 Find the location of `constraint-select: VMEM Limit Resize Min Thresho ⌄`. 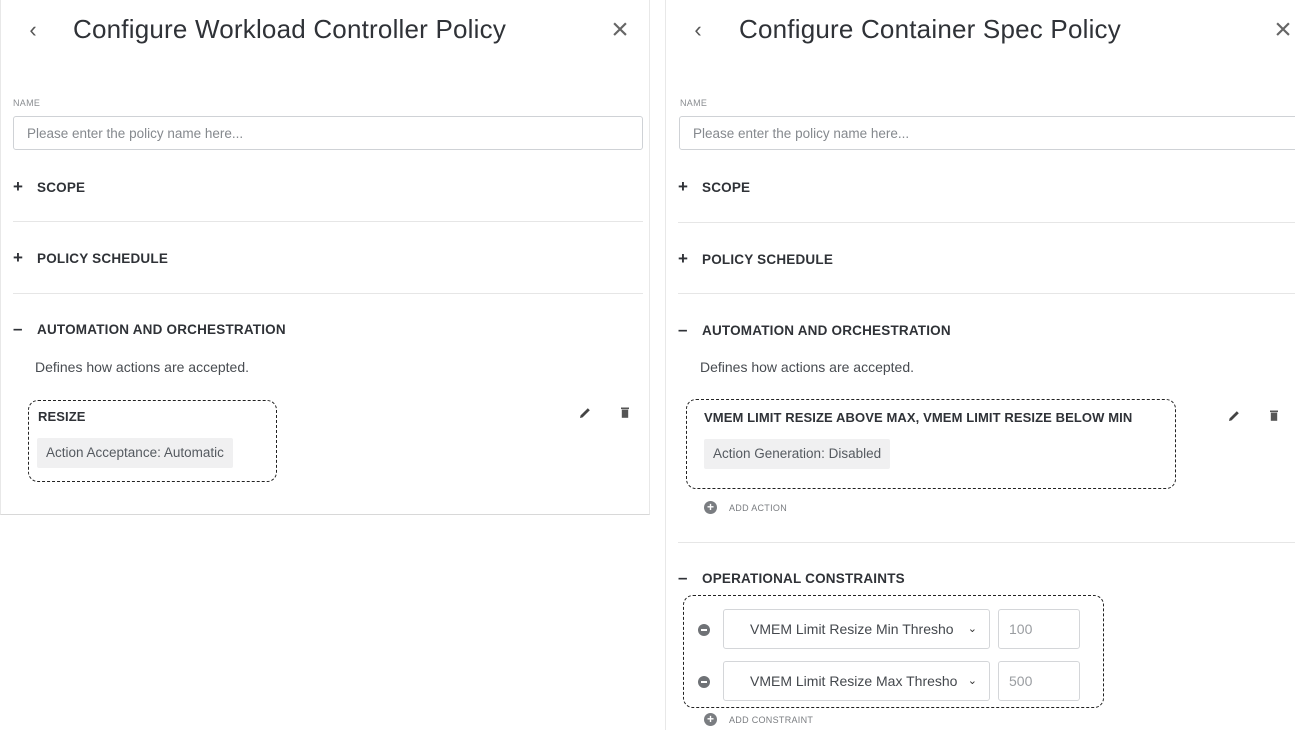

constraint-select: VMEM Limit Resize Min Thresho ⌄ is located at coordinates (856, 629).